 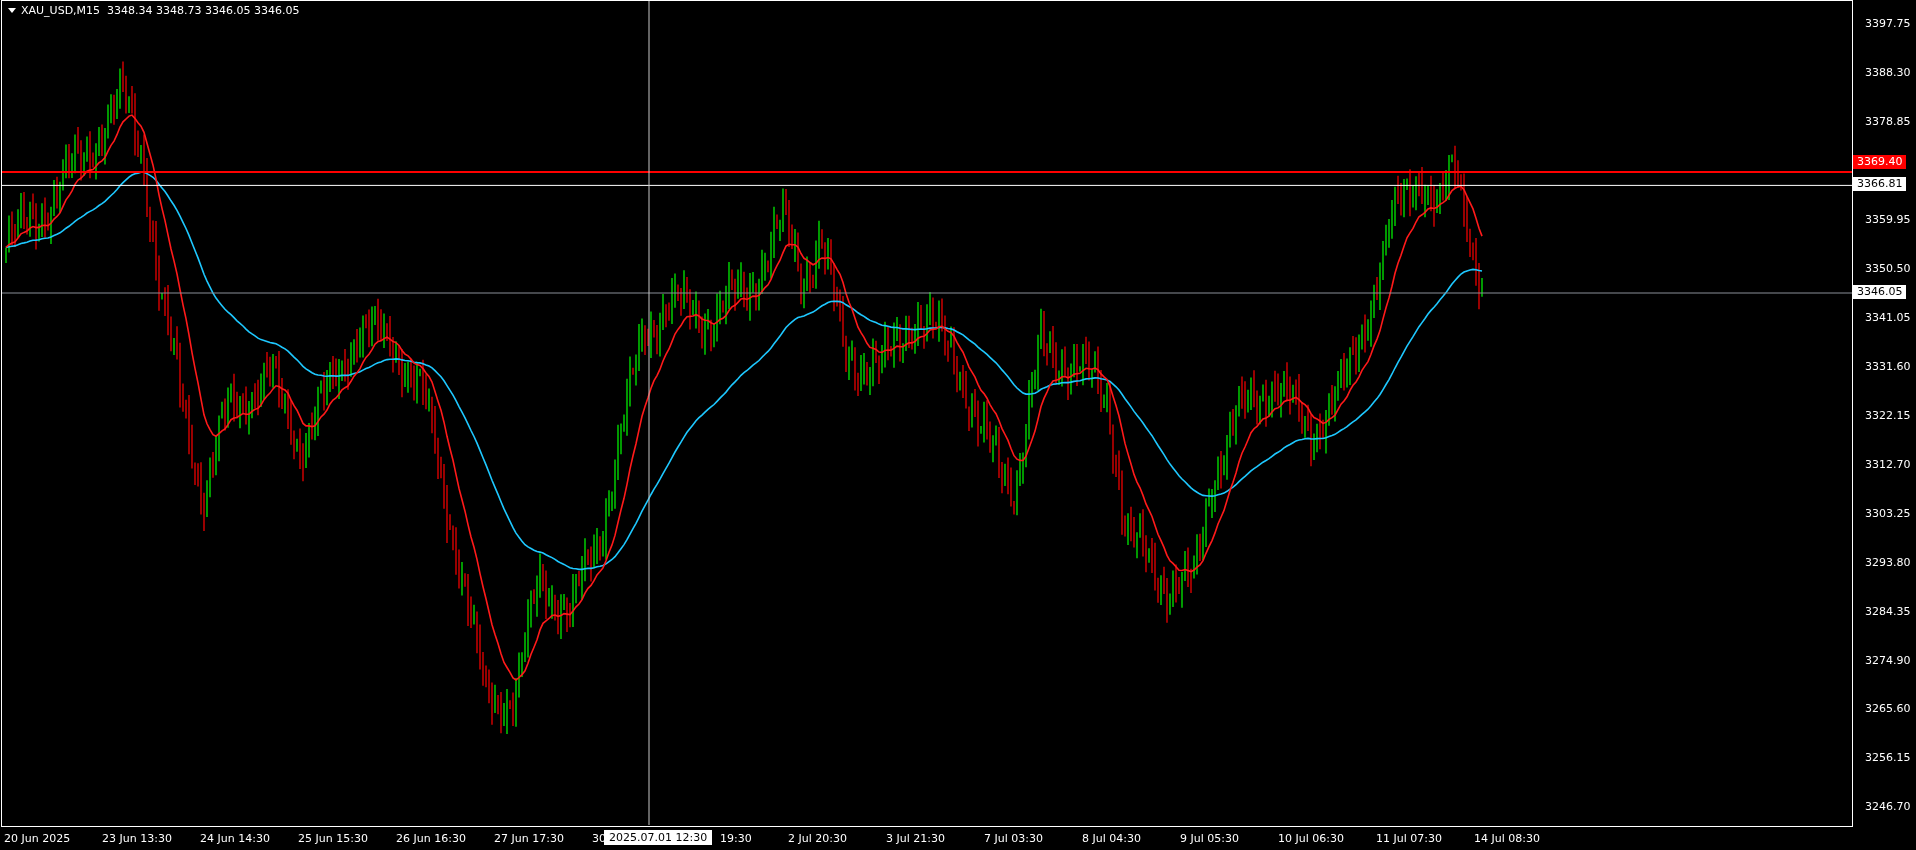 What do you see at coordinates (137, 838) in the screenshot?
I see `time-axis-label: 23 Jun 13:30` at bounding box center [137, 838].